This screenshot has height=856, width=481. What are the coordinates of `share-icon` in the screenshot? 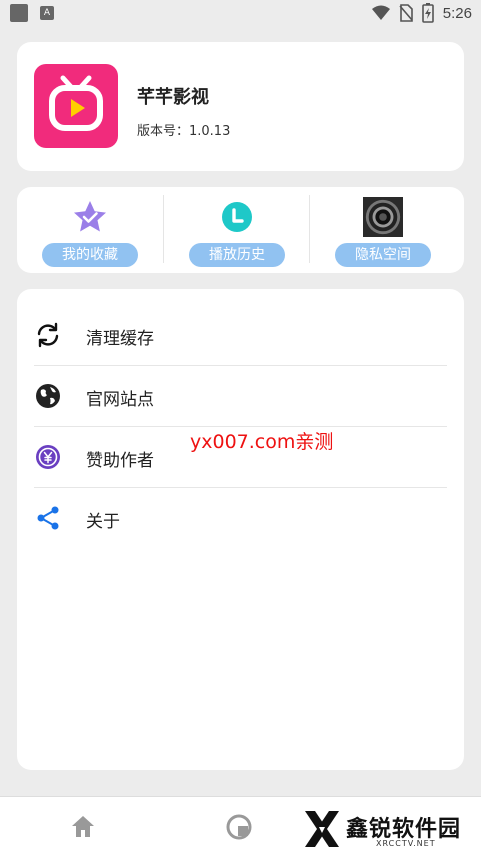 It's located at (48, 518).